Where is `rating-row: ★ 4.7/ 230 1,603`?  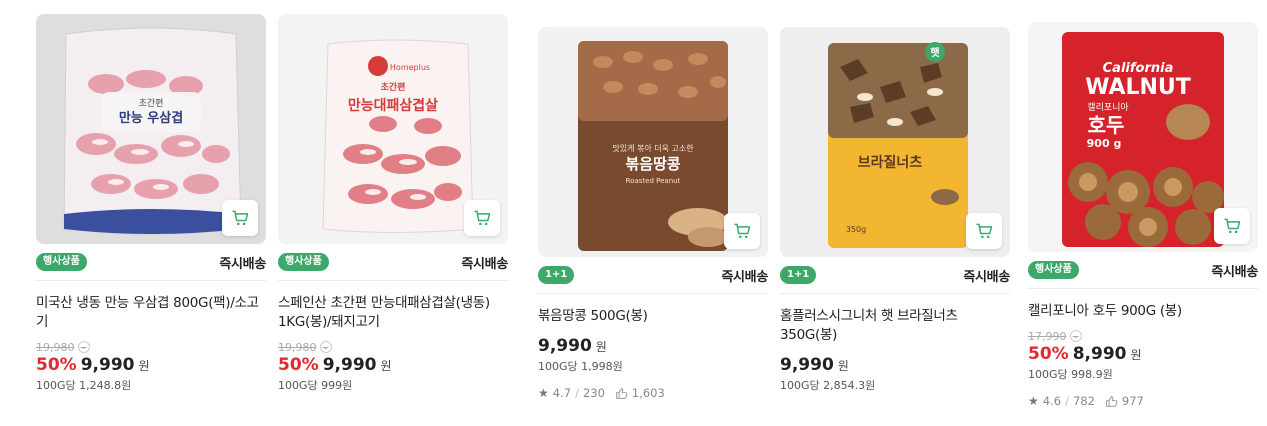
rating-row: ★ 4.7/ 230 1,603 is located at coordinates (653, 393).